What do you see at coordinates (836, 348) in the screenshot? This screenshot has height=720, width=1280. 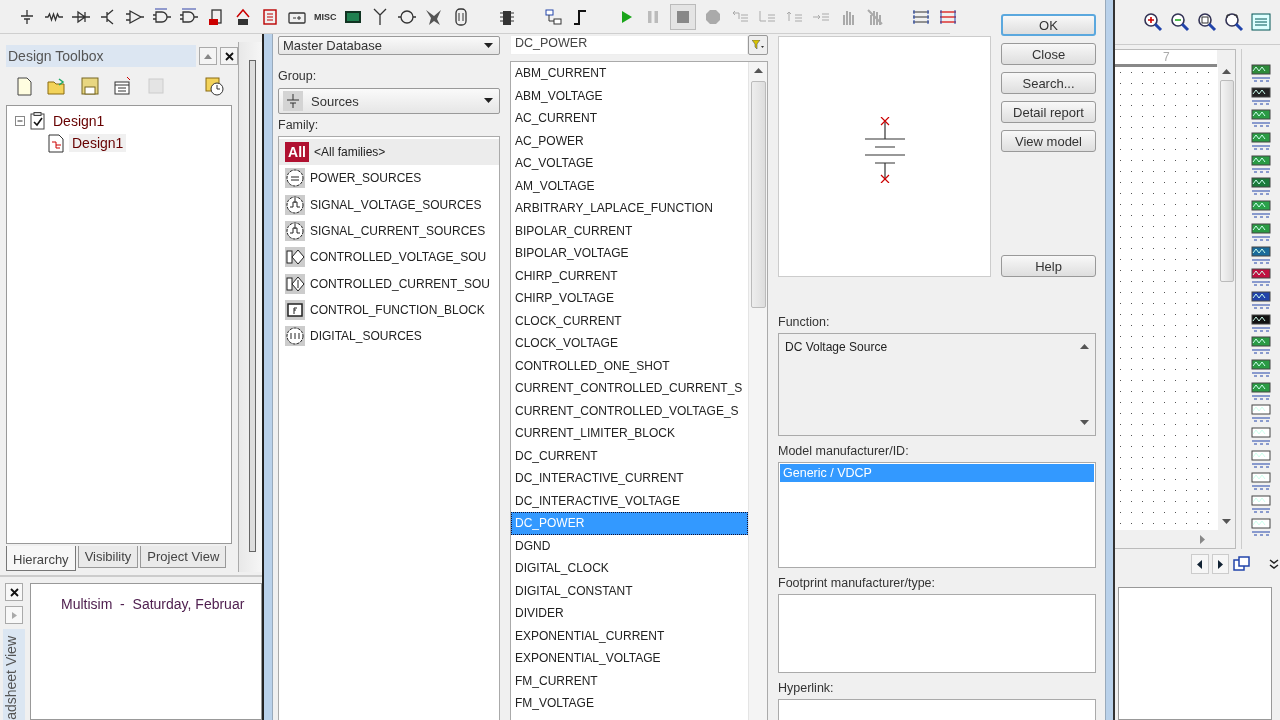 I see `function-text: DC Voltage Source` at bounding box center [836, 348].